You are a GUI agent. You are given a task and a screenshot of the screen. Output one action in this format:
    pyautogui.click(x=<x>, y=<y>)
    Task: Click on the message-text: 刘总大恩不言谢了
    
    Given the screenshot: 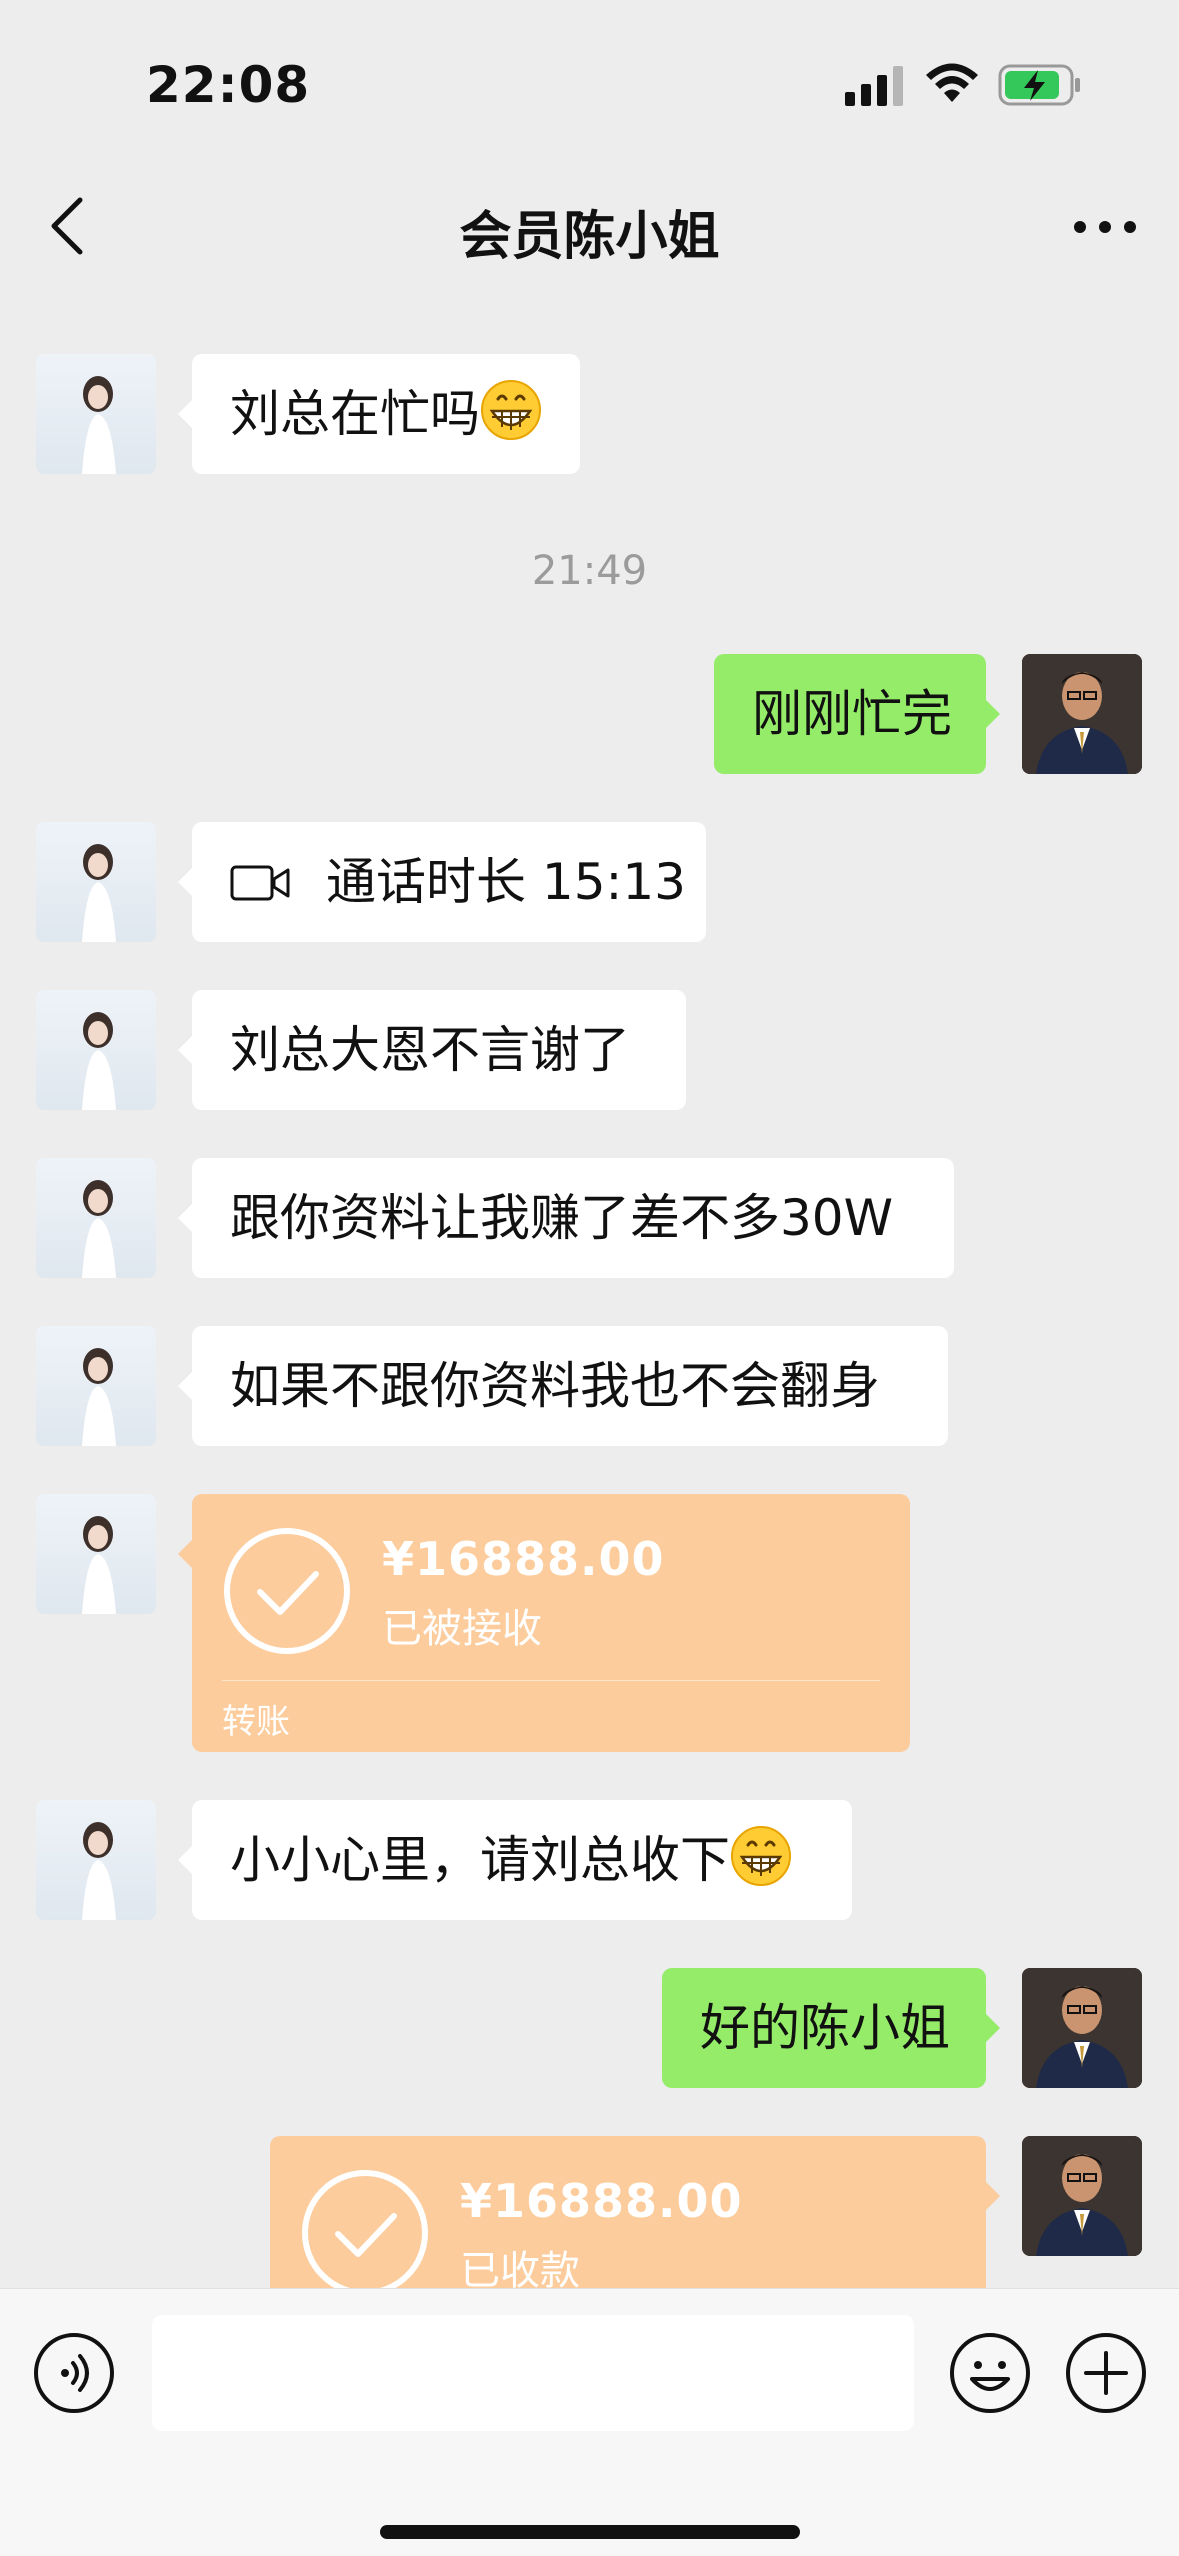 What is the action you would take?
    pyautogui.click(x=430, y=1050)
    